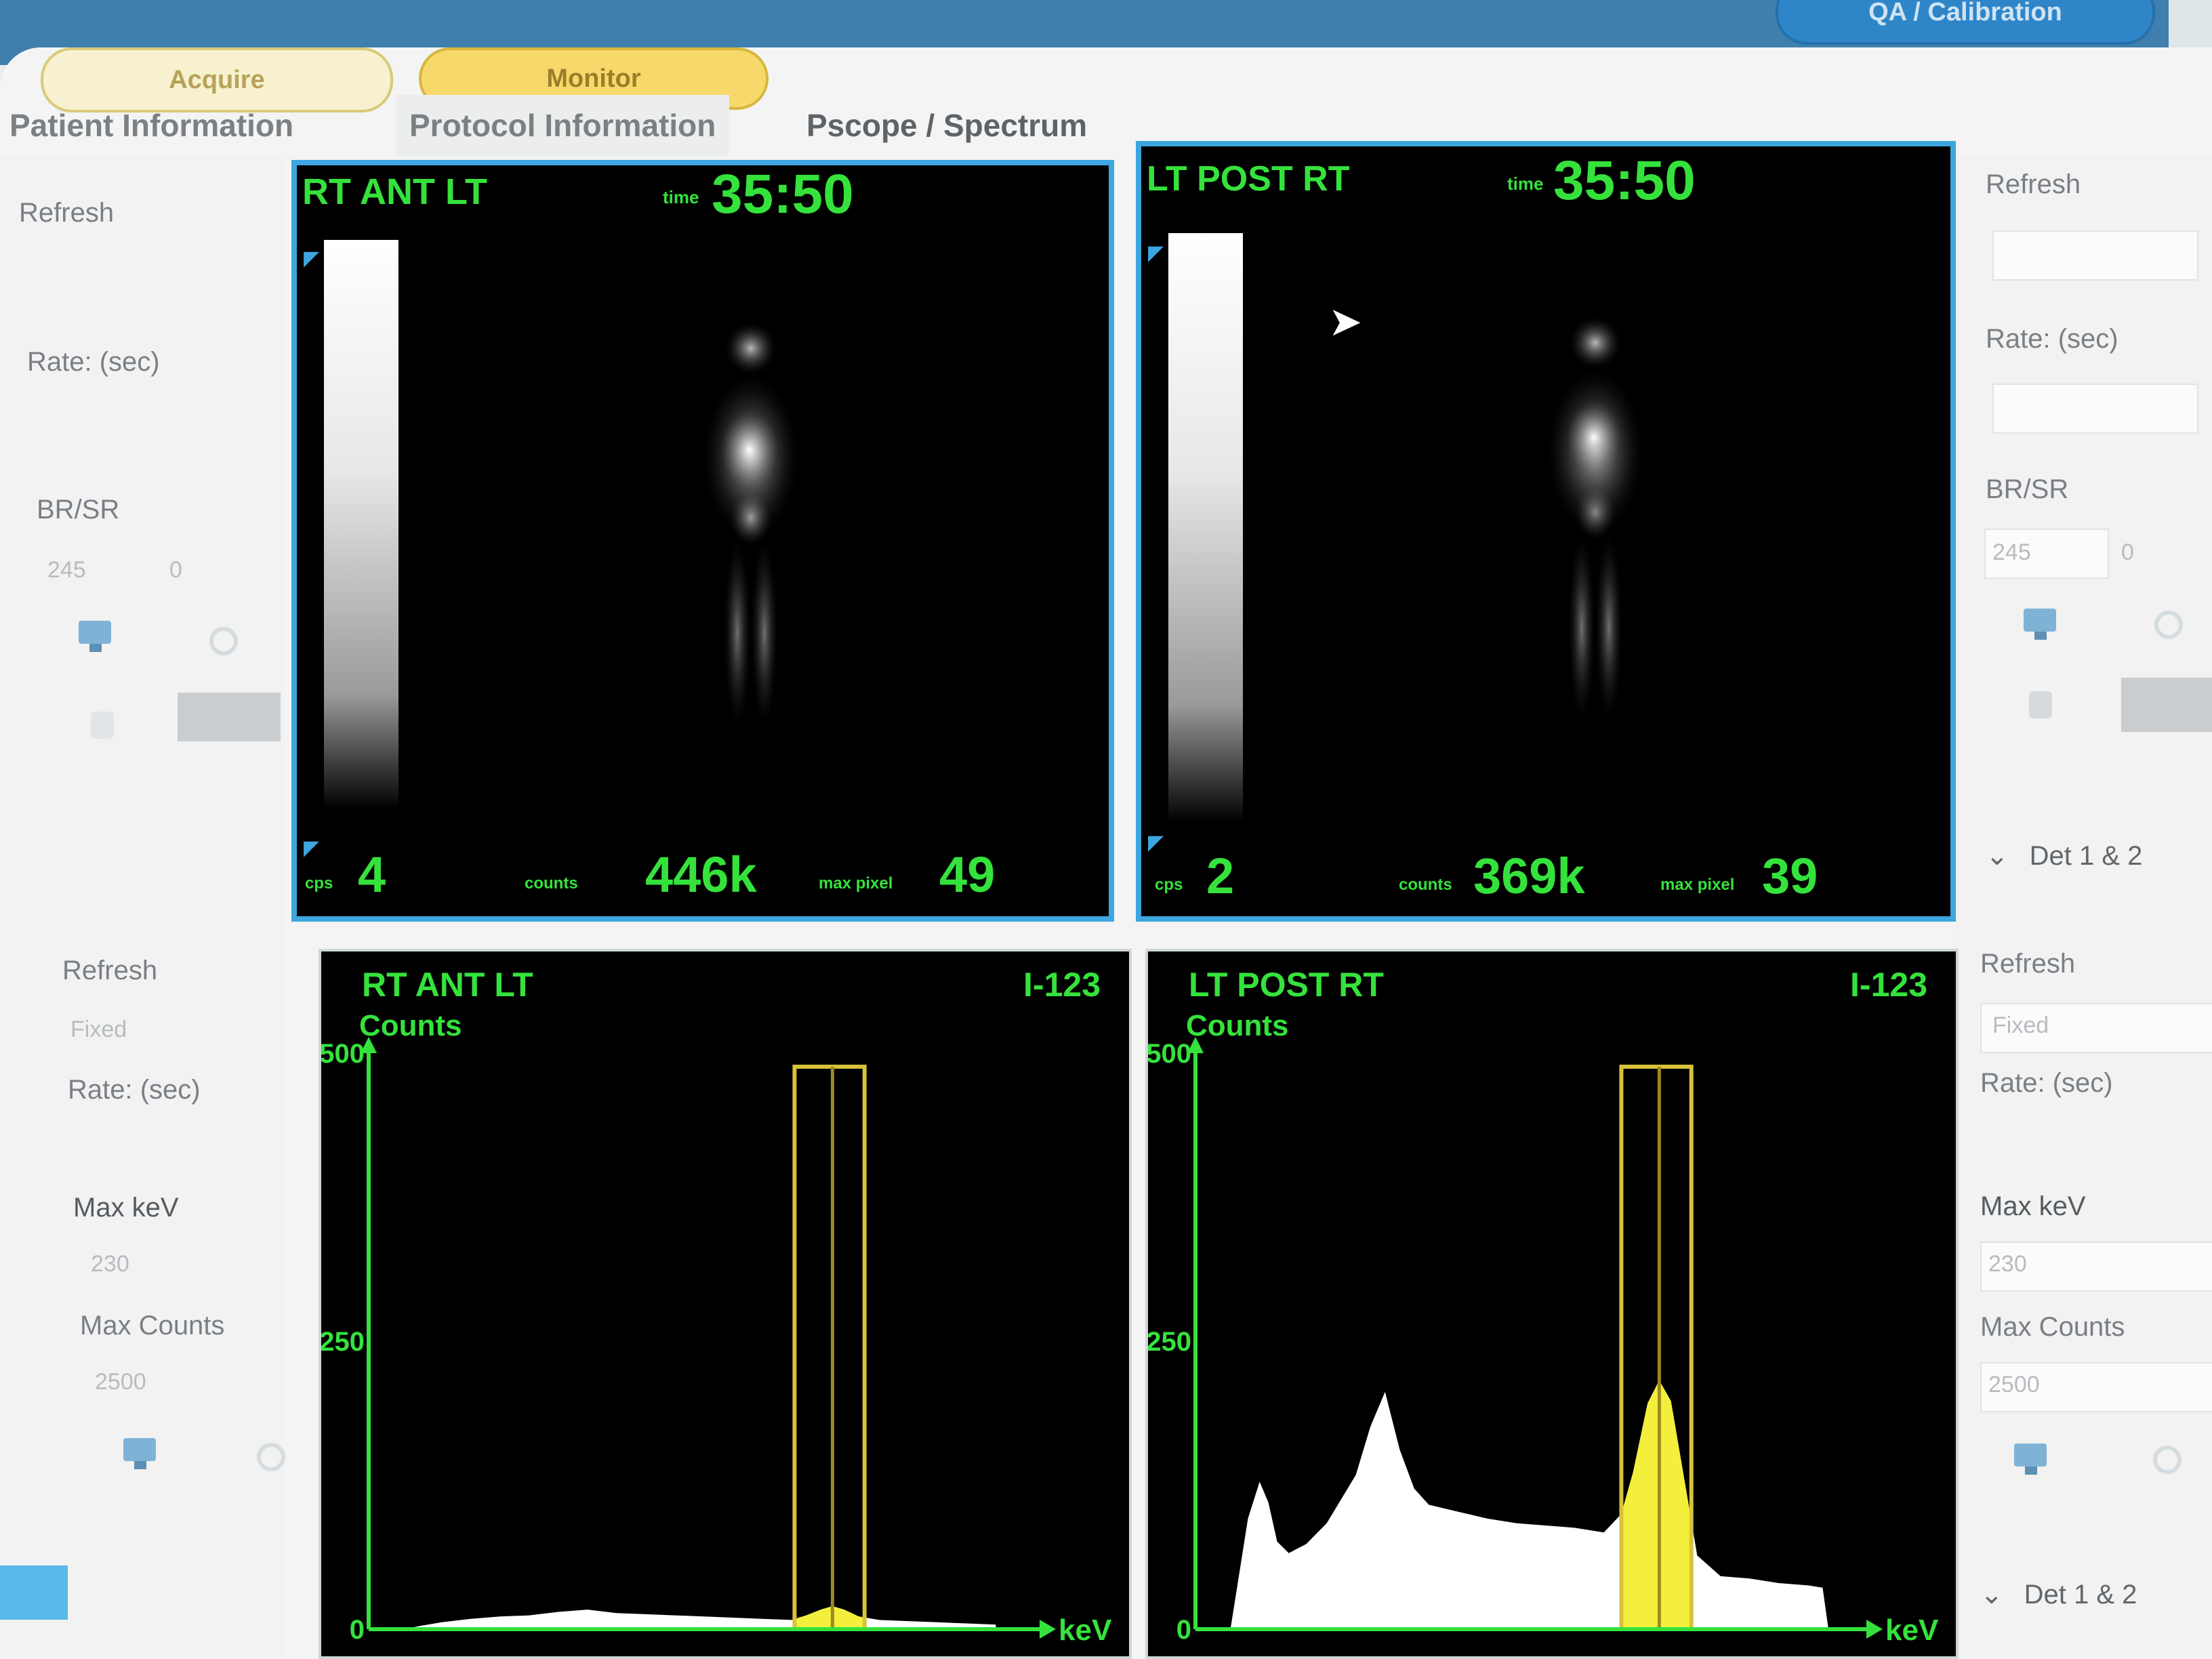  I want to click on right-image-brsr-label: BR/SR, so click(2027, 489).